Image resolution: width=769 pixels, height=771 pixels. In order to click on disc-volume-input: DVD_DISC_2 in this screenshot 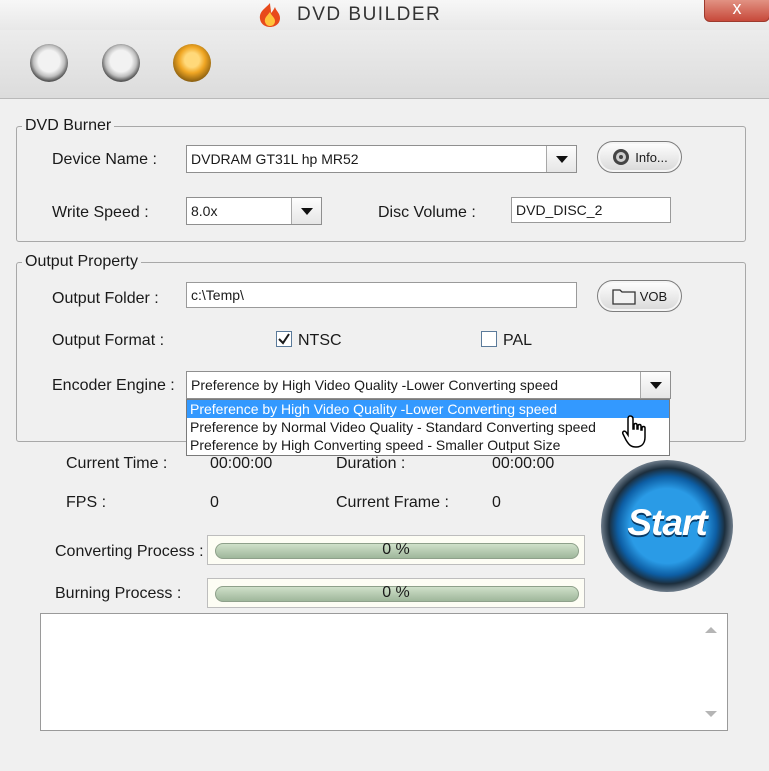, I will do `click(591, 210)`.